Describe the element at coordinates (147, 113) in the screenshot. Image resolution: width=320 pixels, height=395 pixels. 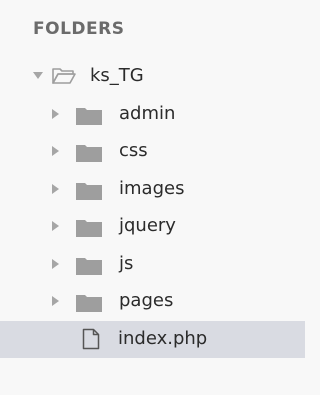
I see `tree-item-label: admin` at that location.